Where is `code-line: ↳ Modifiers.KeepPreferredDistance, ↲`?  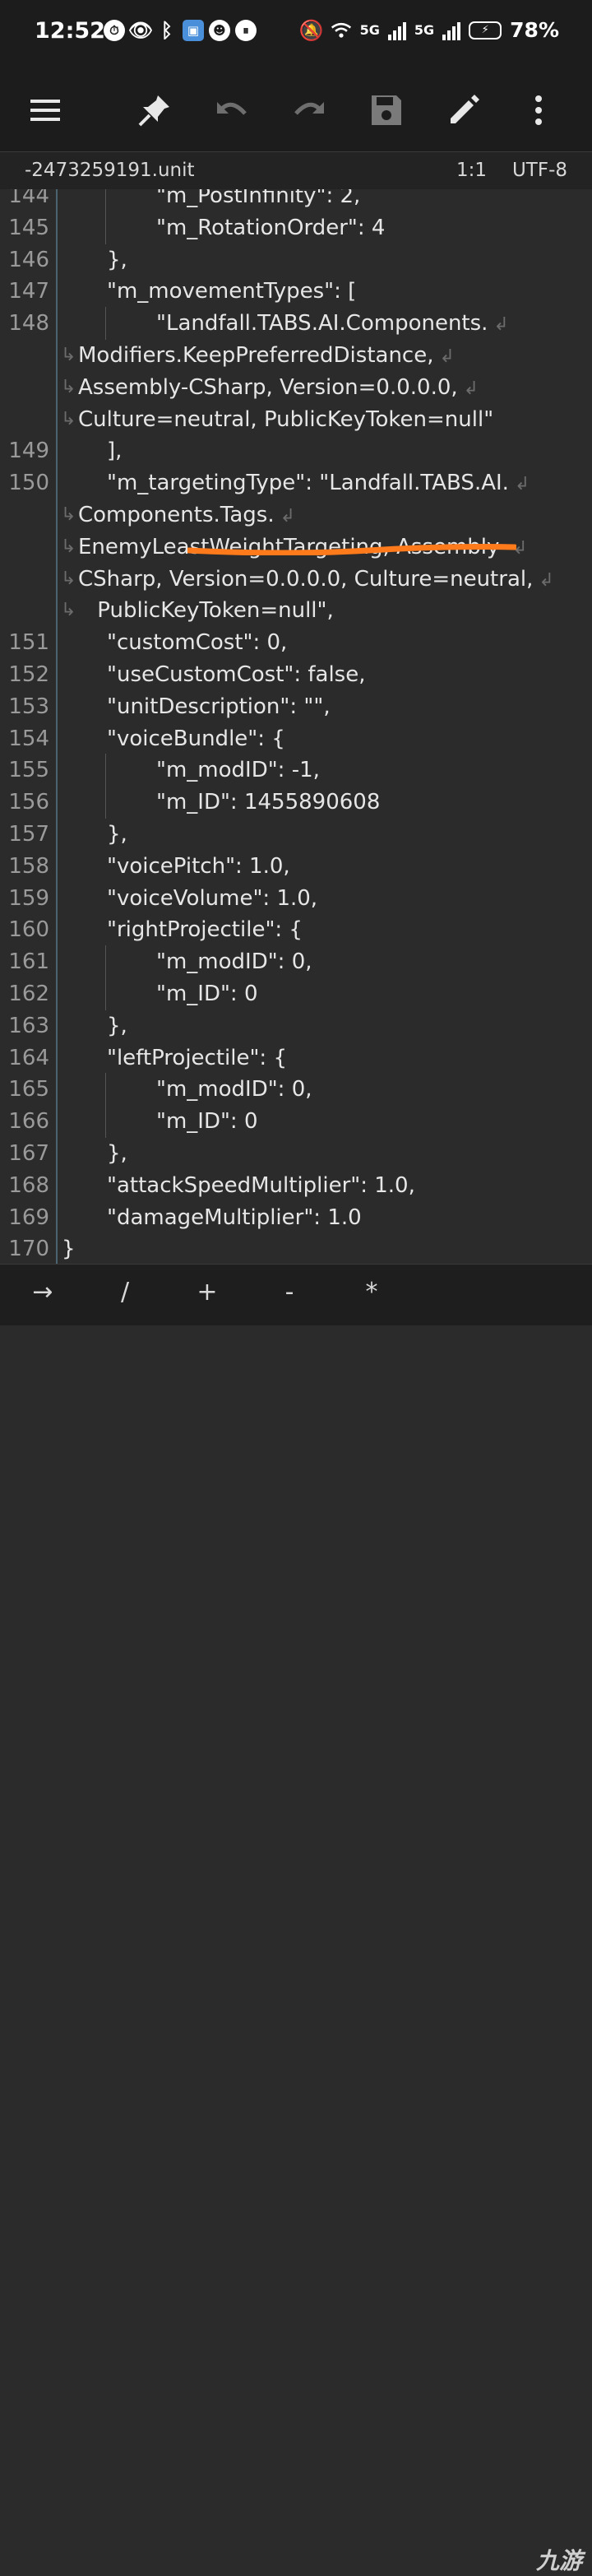
code-line: ↳ Modifiers.KeepPreferredDistance, ↲ is located at coordinates (296, 356).